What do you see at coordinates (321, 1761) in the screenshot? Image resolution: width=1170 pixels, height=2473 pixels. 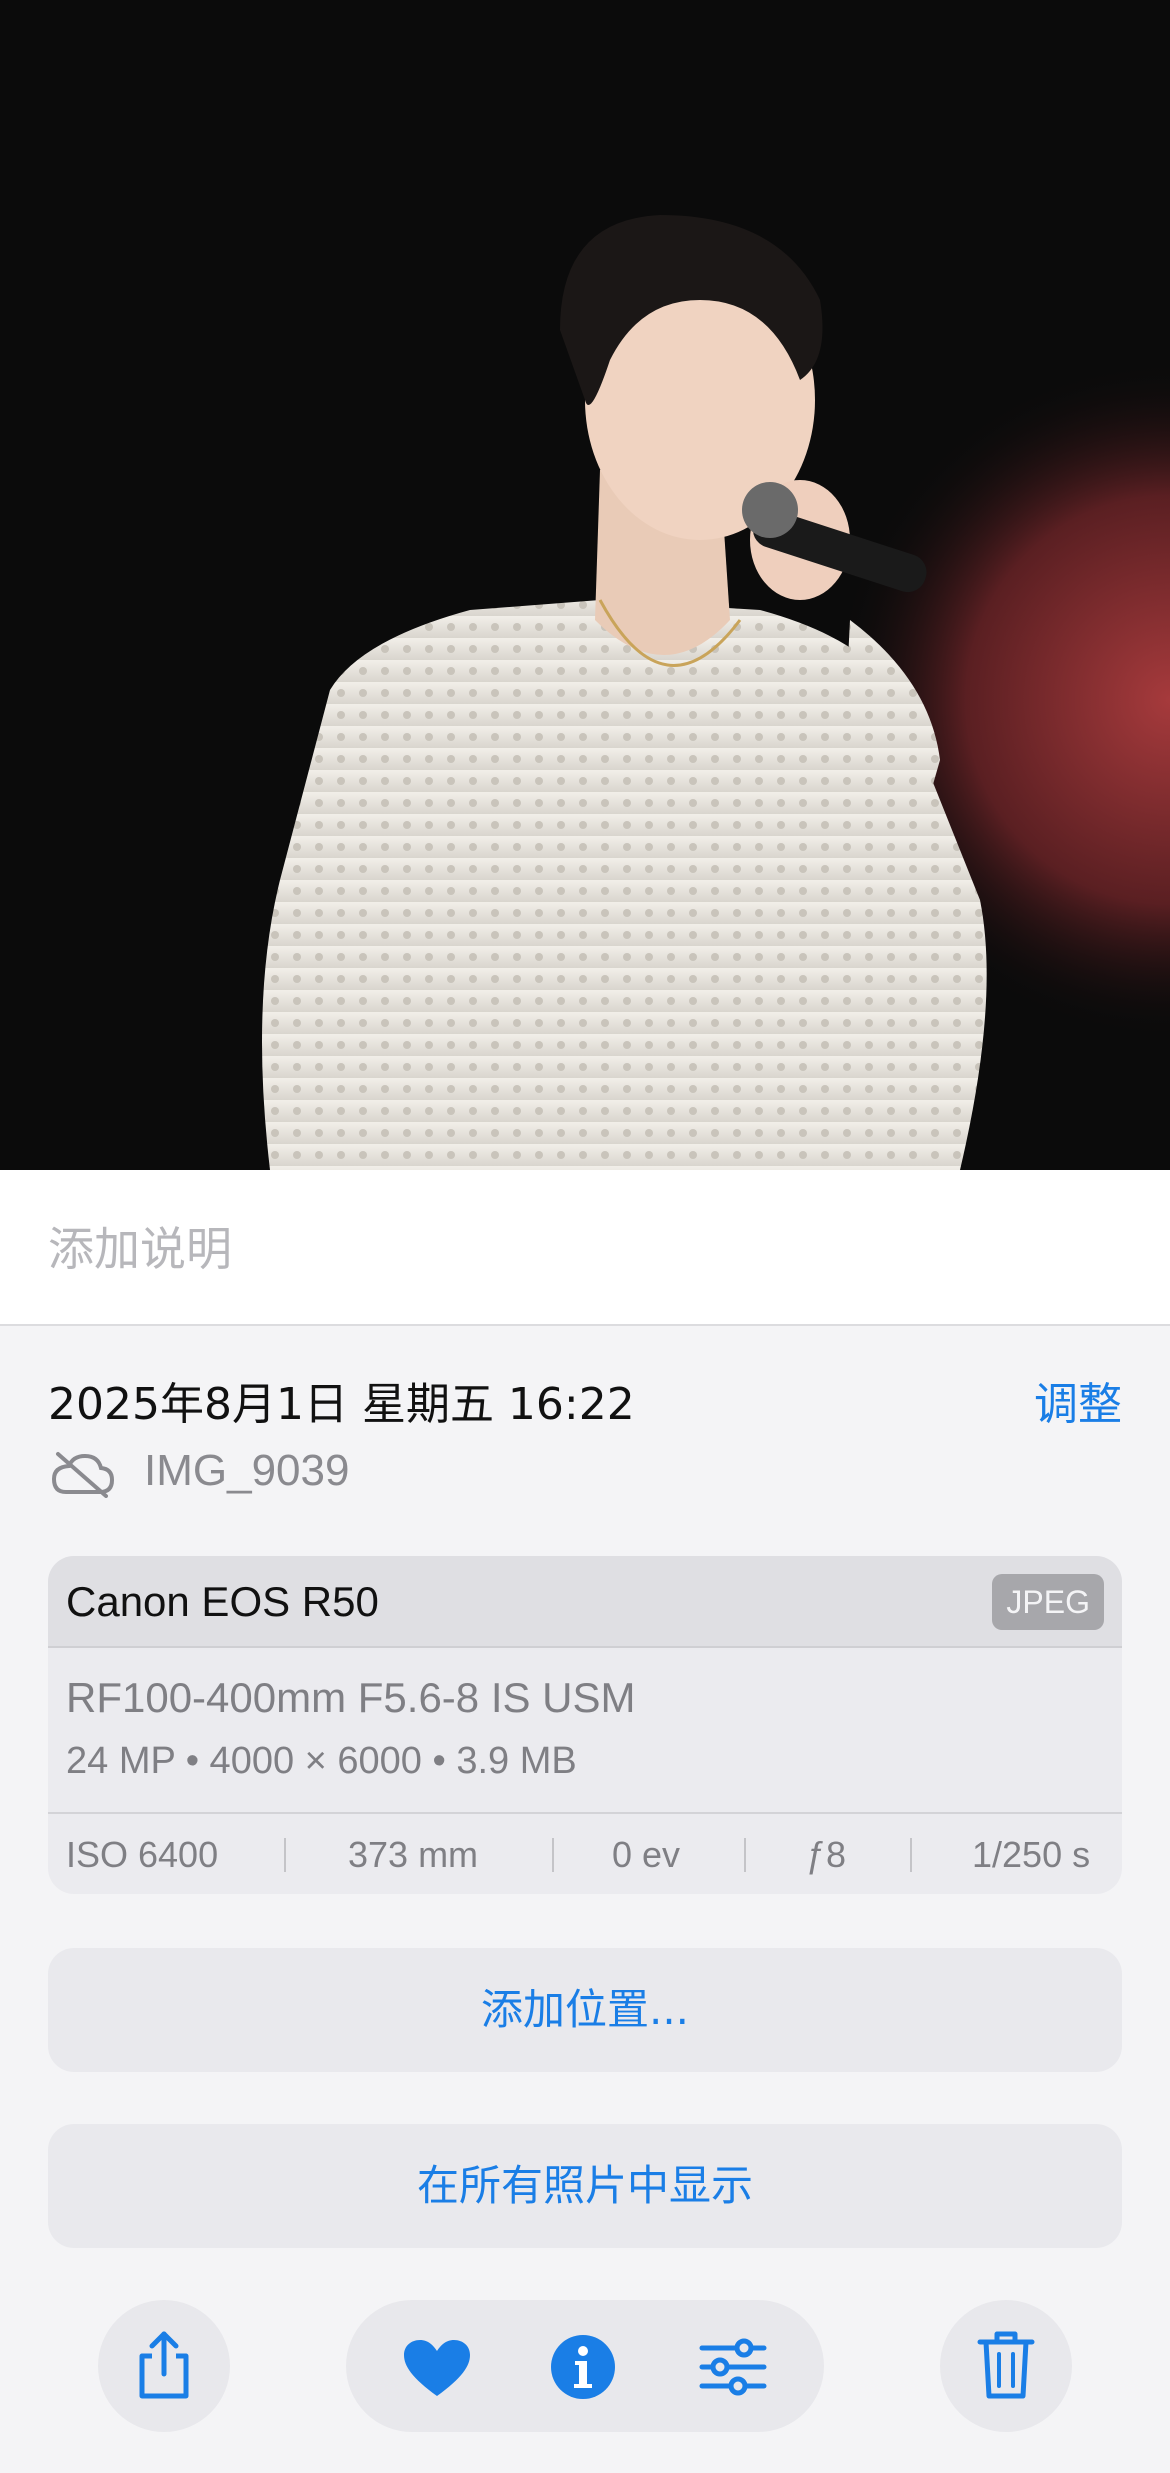 I see `image-specs: 24 MP • 4000 × 6000 • 3.9 MB` at bounding box center [321, 1761].